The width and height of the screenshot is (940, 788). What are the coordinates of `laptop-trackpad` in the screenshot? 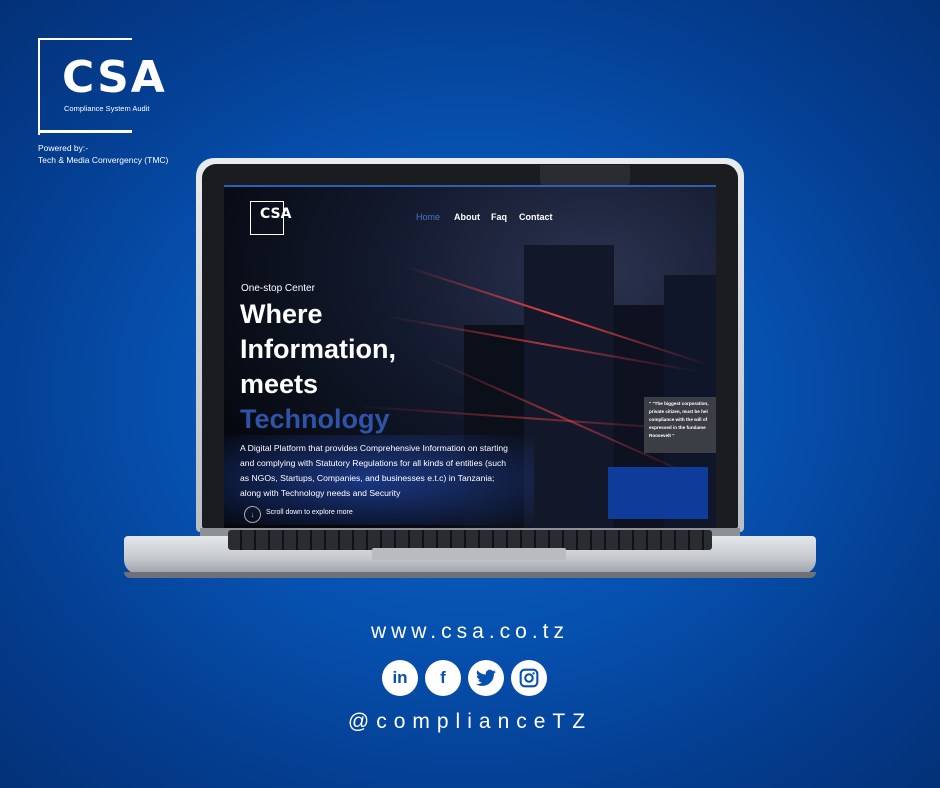 It's located at (469, 554).